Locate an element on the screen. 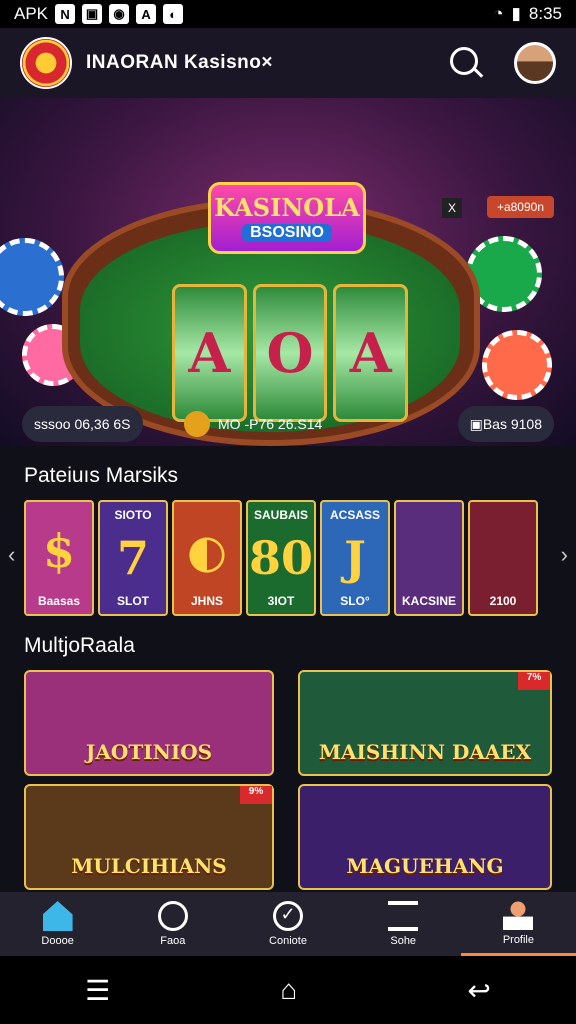  top-bar: INAORAN Kasisno× is located at coordinates (288, 63).